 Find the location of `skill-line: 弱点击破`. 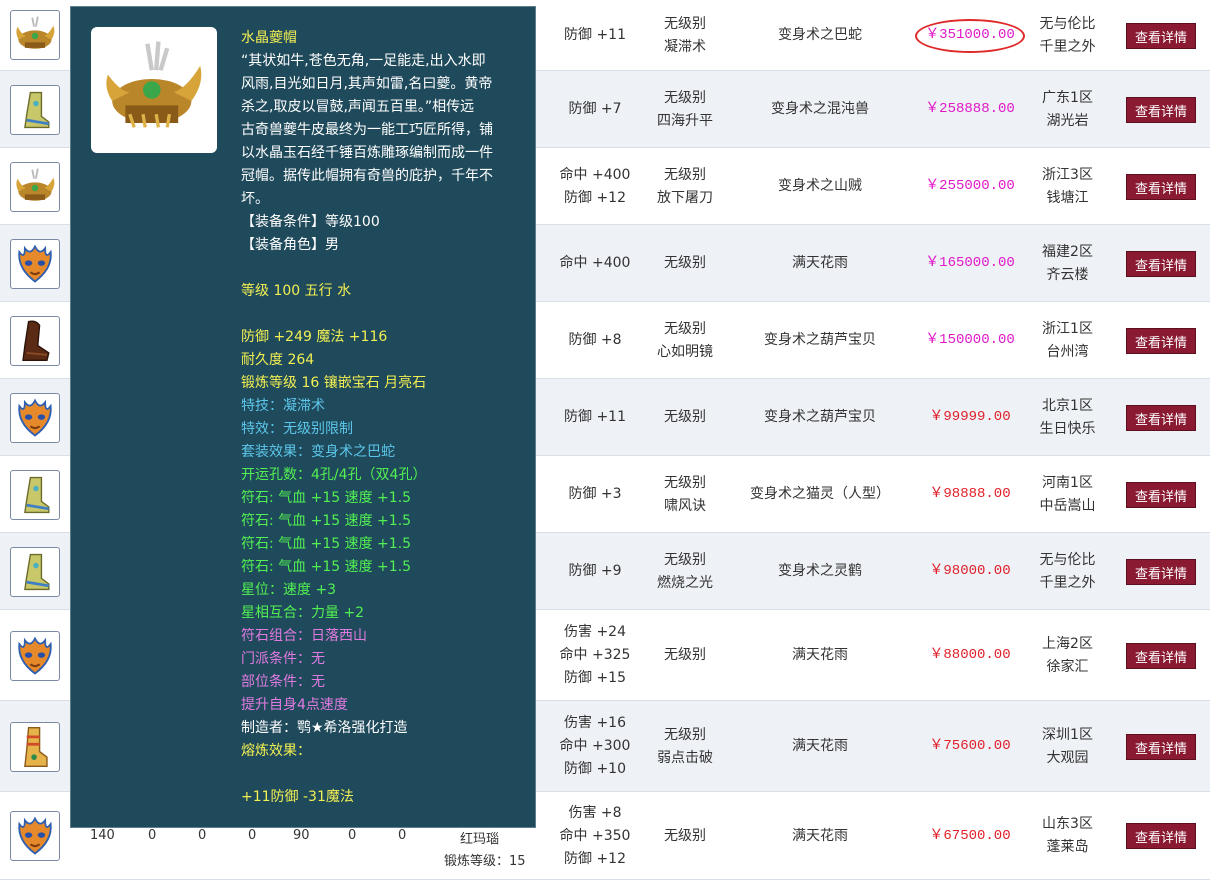

skill-line: 弱点击破 is located at coordinates (685, 757).